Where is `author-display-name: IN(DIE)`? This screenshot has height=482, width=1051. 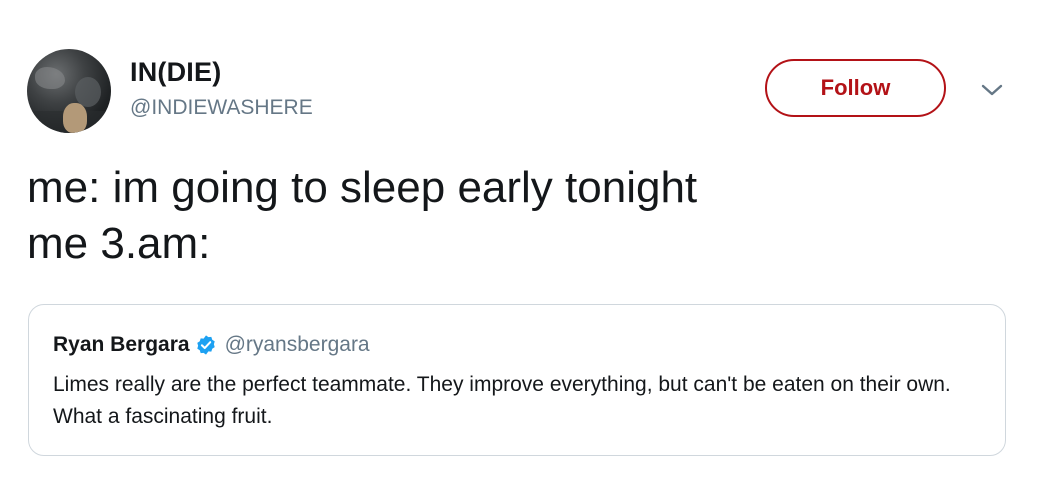 author-display-name: IN(DIE) is located at coordinates (175, 72).